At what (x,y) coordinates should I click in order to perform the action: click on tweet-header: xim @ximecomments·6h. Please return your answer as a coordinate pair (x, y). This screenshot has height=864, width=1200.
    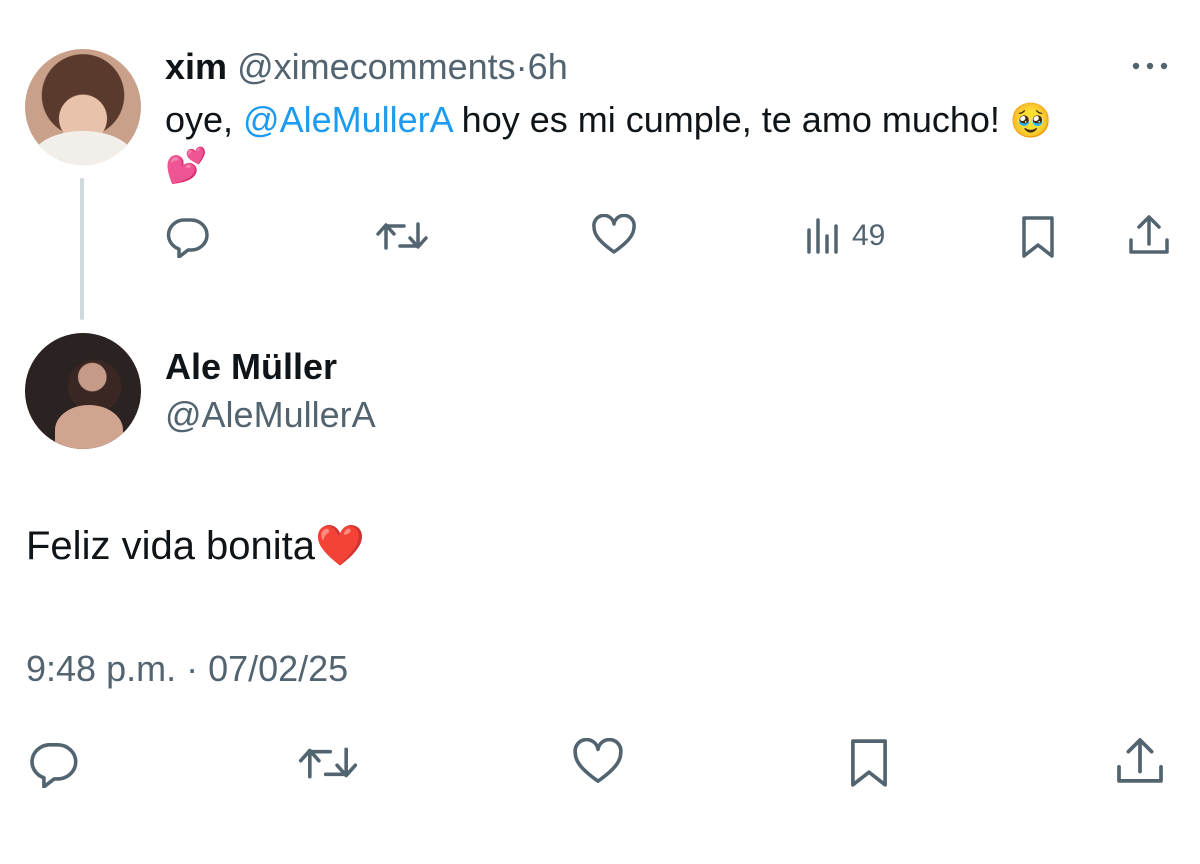
    Looking at the image, I should click on (366, 67).